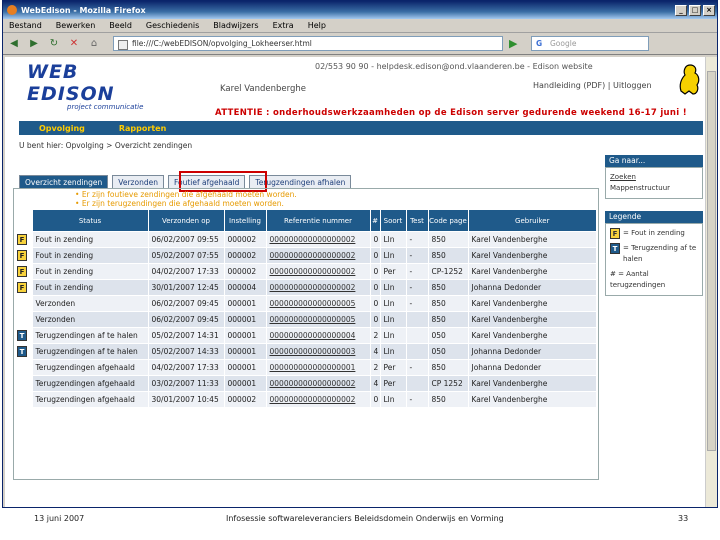  I want to click on nav-rapporten: Rapporten, so click(142, 128).